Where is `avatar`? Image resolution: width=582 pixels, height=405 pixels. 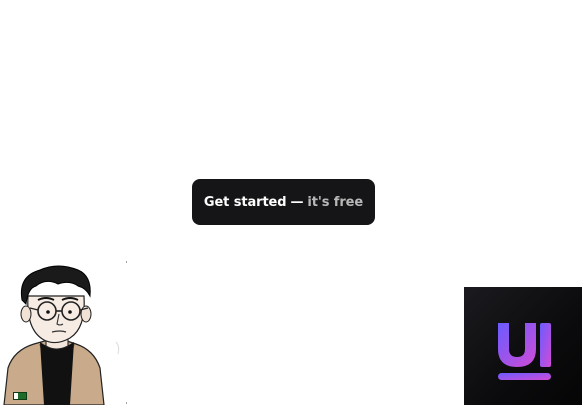 avatar is located at coordinates (64, 331).